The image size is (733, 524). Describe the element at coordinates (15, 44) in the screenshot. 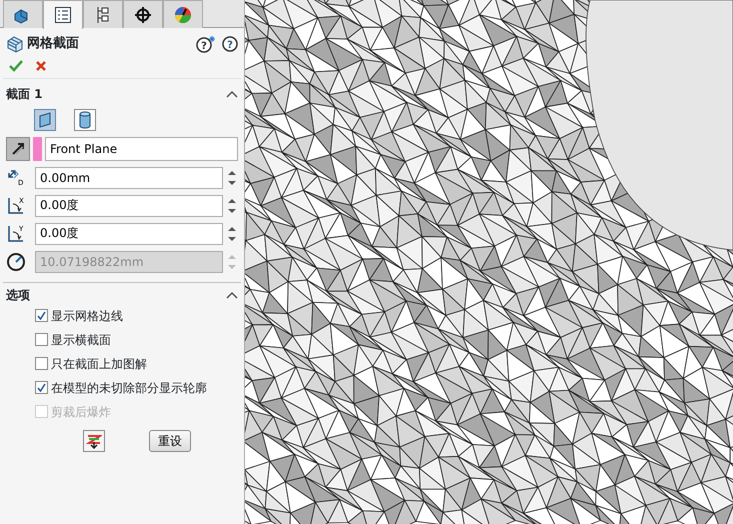

I see `mesh-part-icon` at that location.